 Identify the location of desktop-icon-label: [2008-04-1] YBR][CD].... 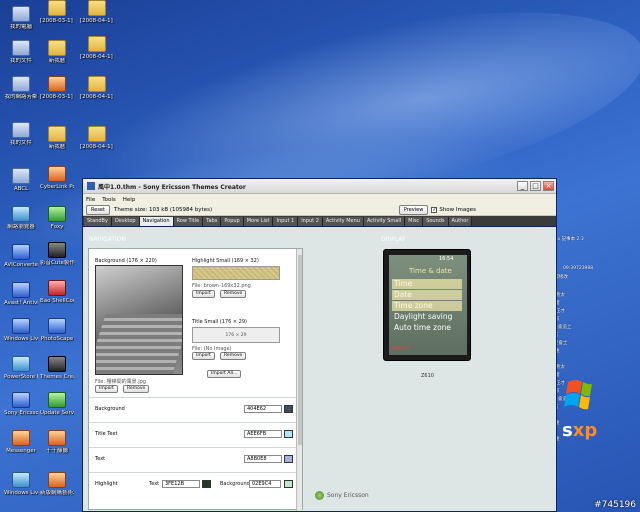
(97, 147).